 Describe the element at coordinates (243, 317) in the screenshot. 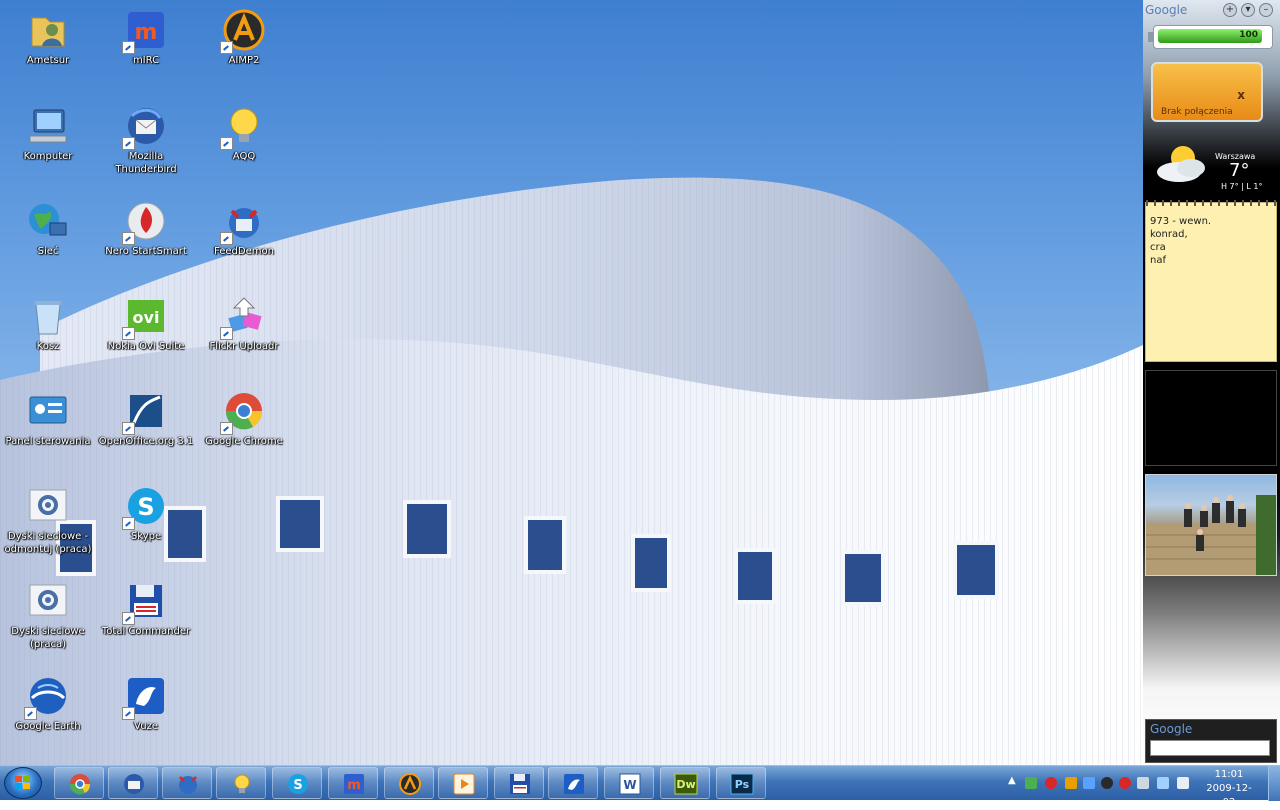

I see `upload-arrow-icon` at that location.